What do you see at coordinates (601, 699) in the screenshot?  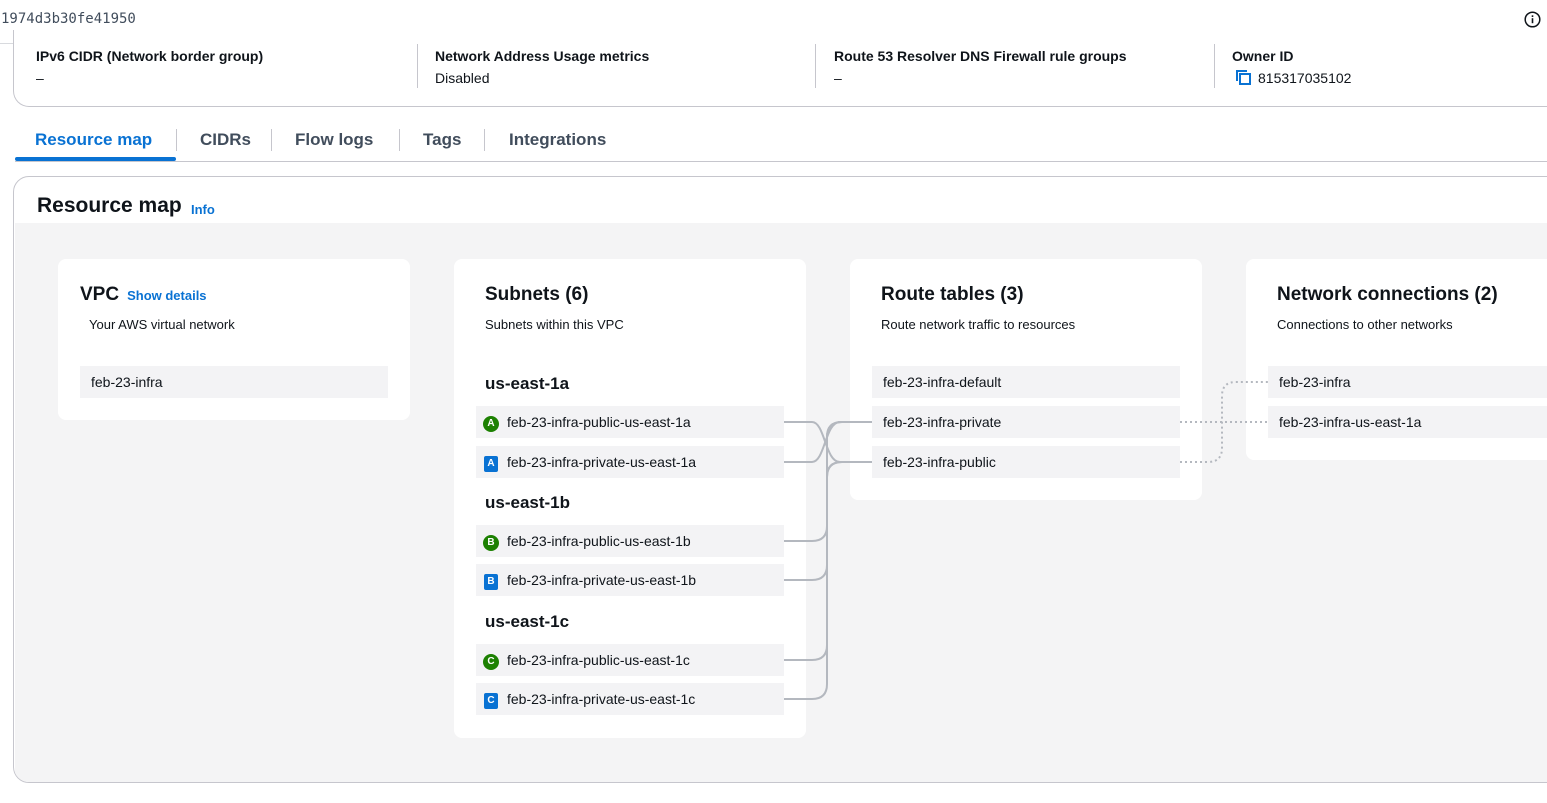 I see `subnet-name: feb-23-infra-private-us-east-1c` at bounding box center [601, 699].